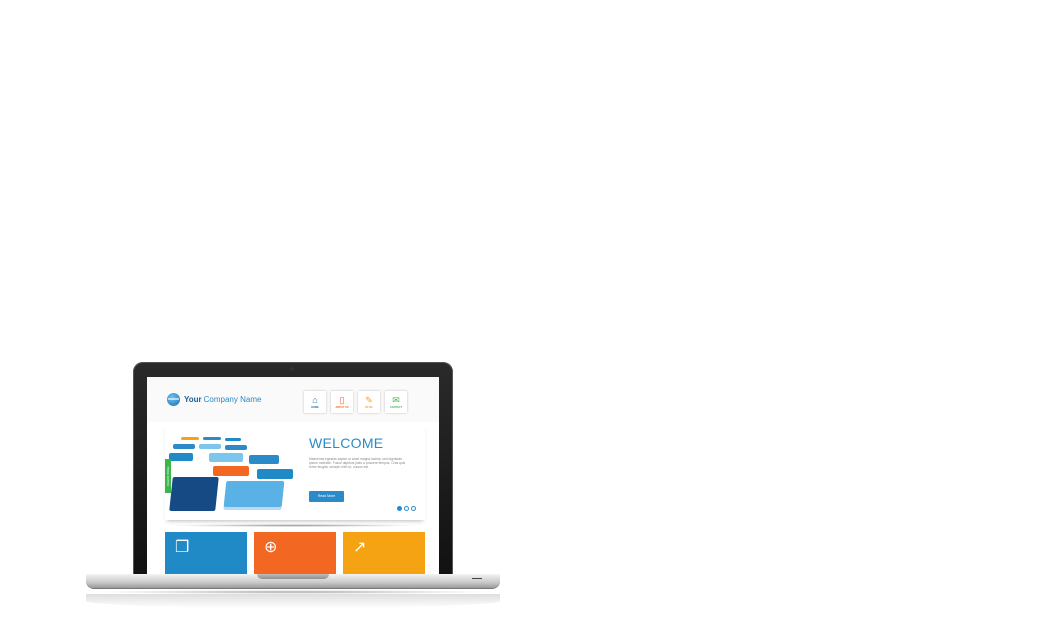 The width and height of the screenshot is (1050, 642). What do you see at coordinates (206, 554) in the screenshot?
I see `feature-tile-chat: ❐` at bounding box center [206, 554].